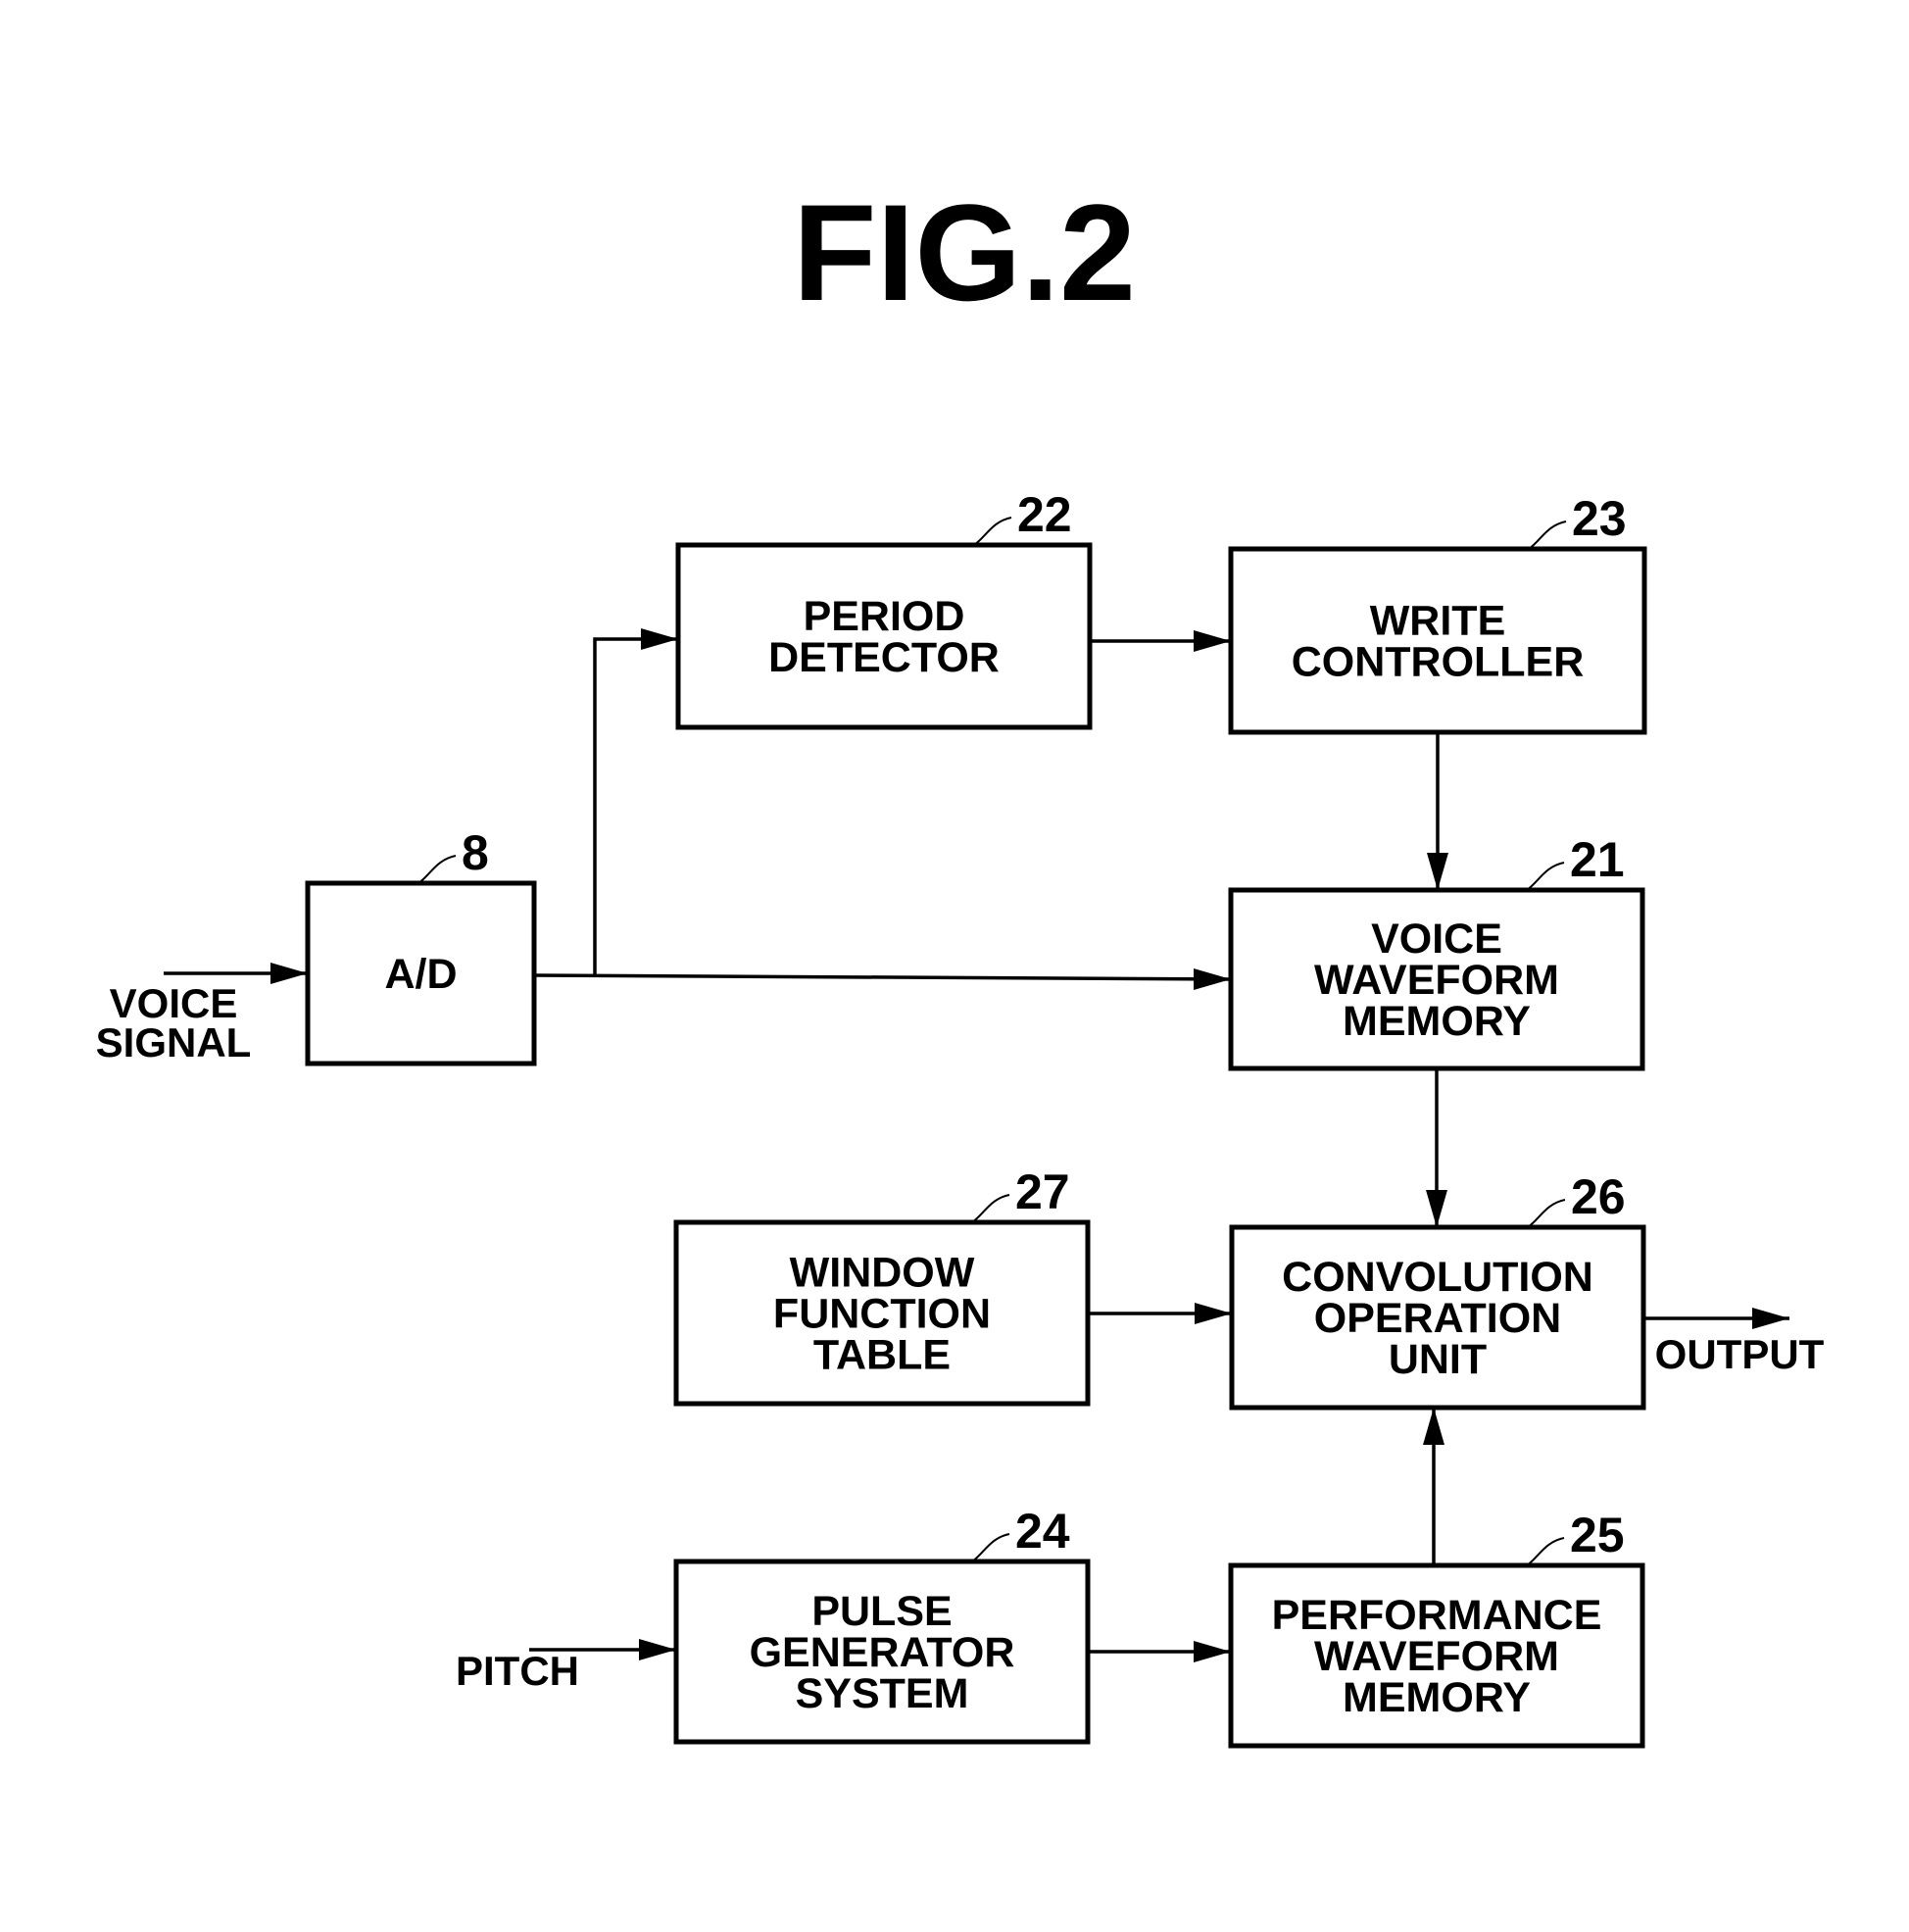  I want to click on block-label-line: CONVOLUTION, so click(1437, 1277).